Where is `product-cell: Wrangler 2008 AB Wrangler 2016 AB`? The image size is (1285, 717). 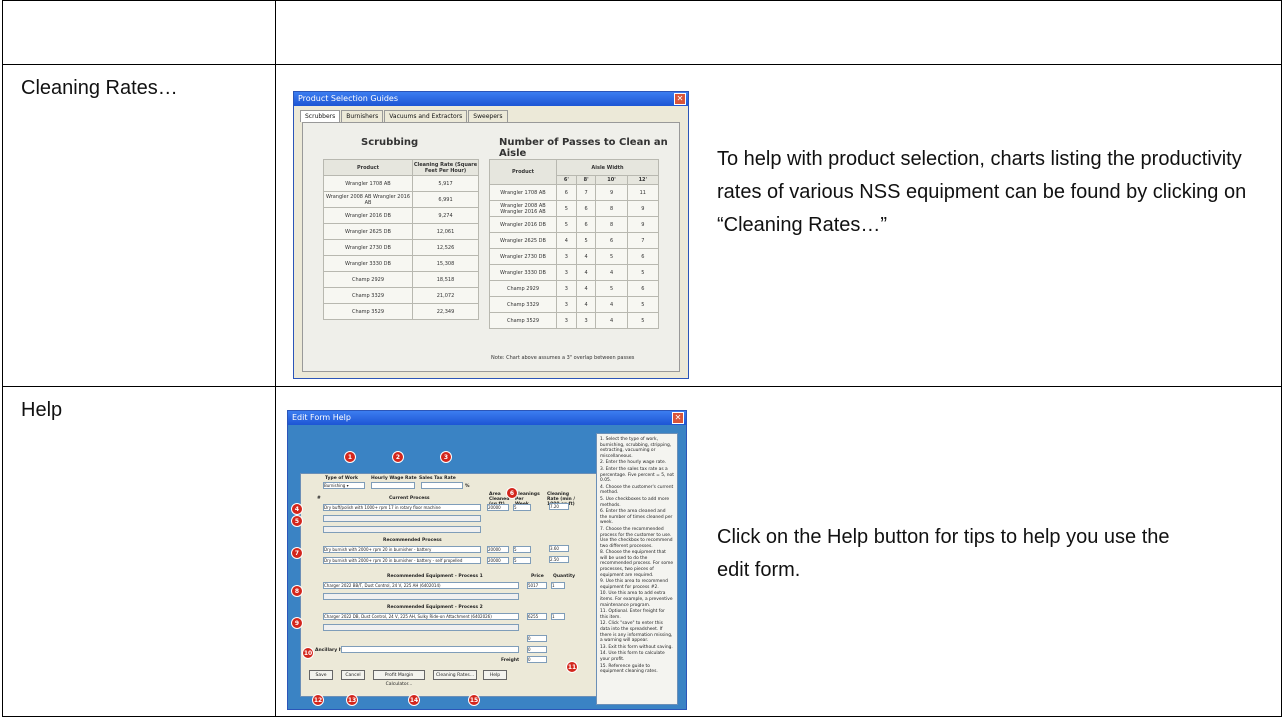
product-cell: Wrangler 2008 AB Wrangler 2016 AB is located at coordinates (368, 199).